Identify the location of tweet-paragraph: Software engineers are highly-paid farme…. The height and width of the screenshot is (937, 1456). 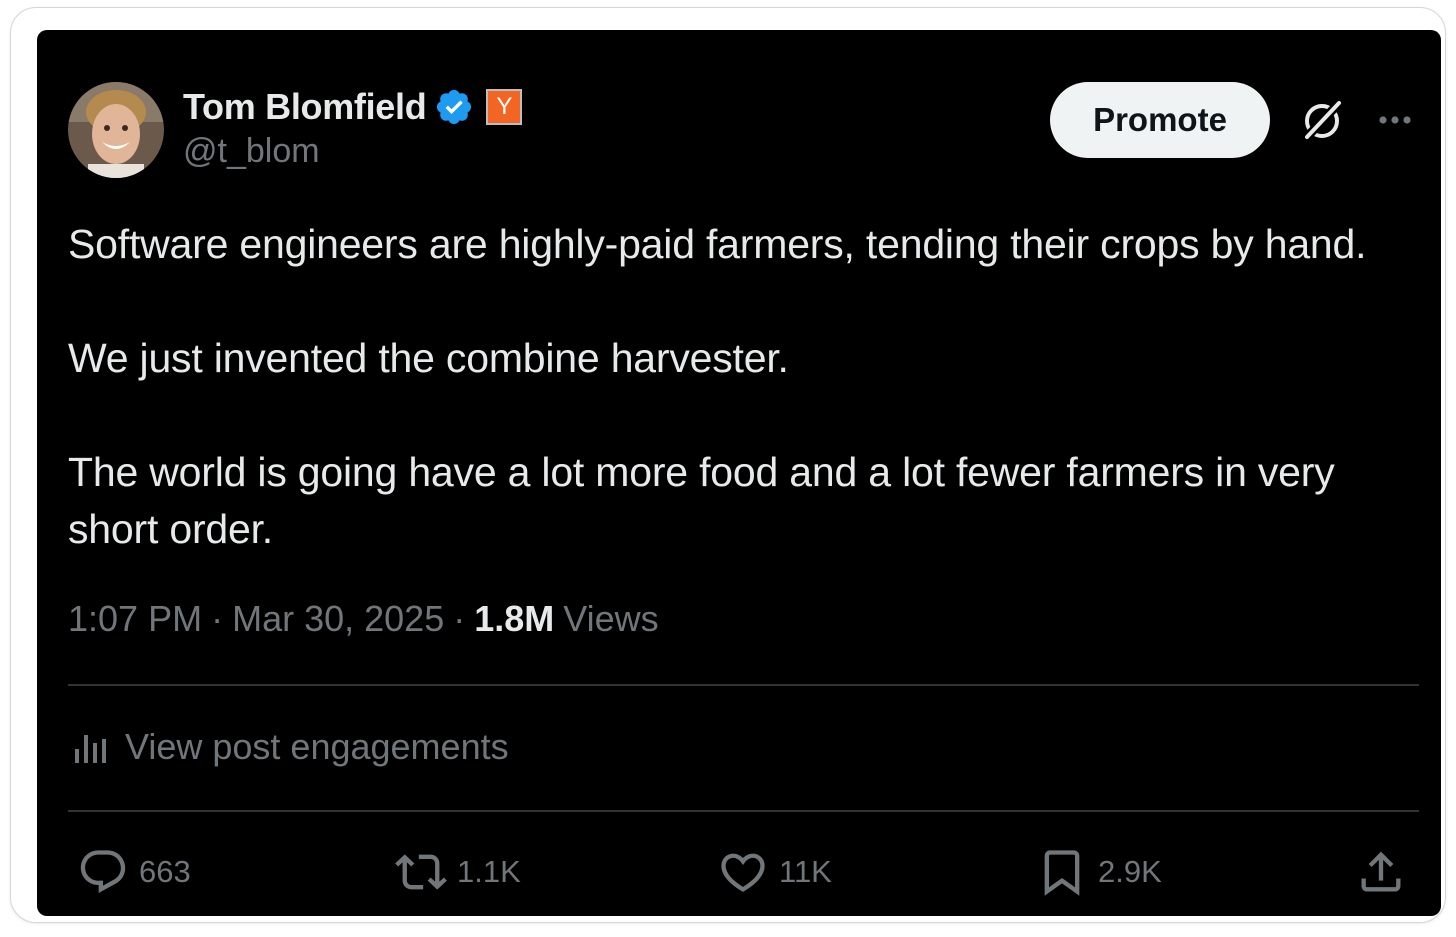
(717, 244).